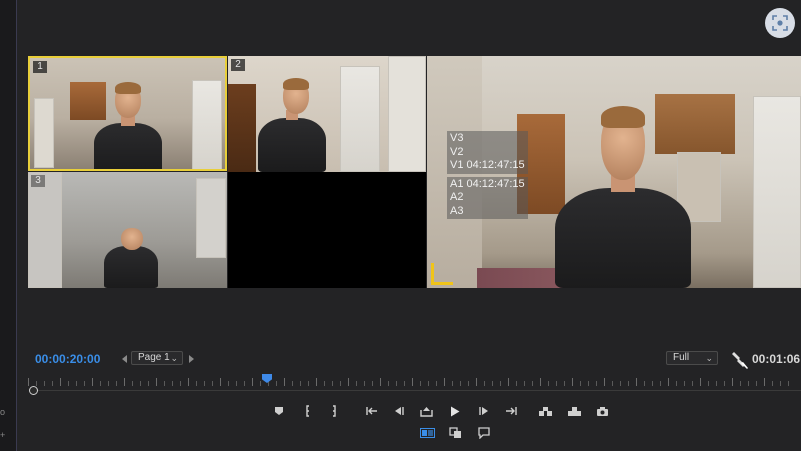 The image size is (801, 451). I want to click on comparison-view-button, so click(455, 433).